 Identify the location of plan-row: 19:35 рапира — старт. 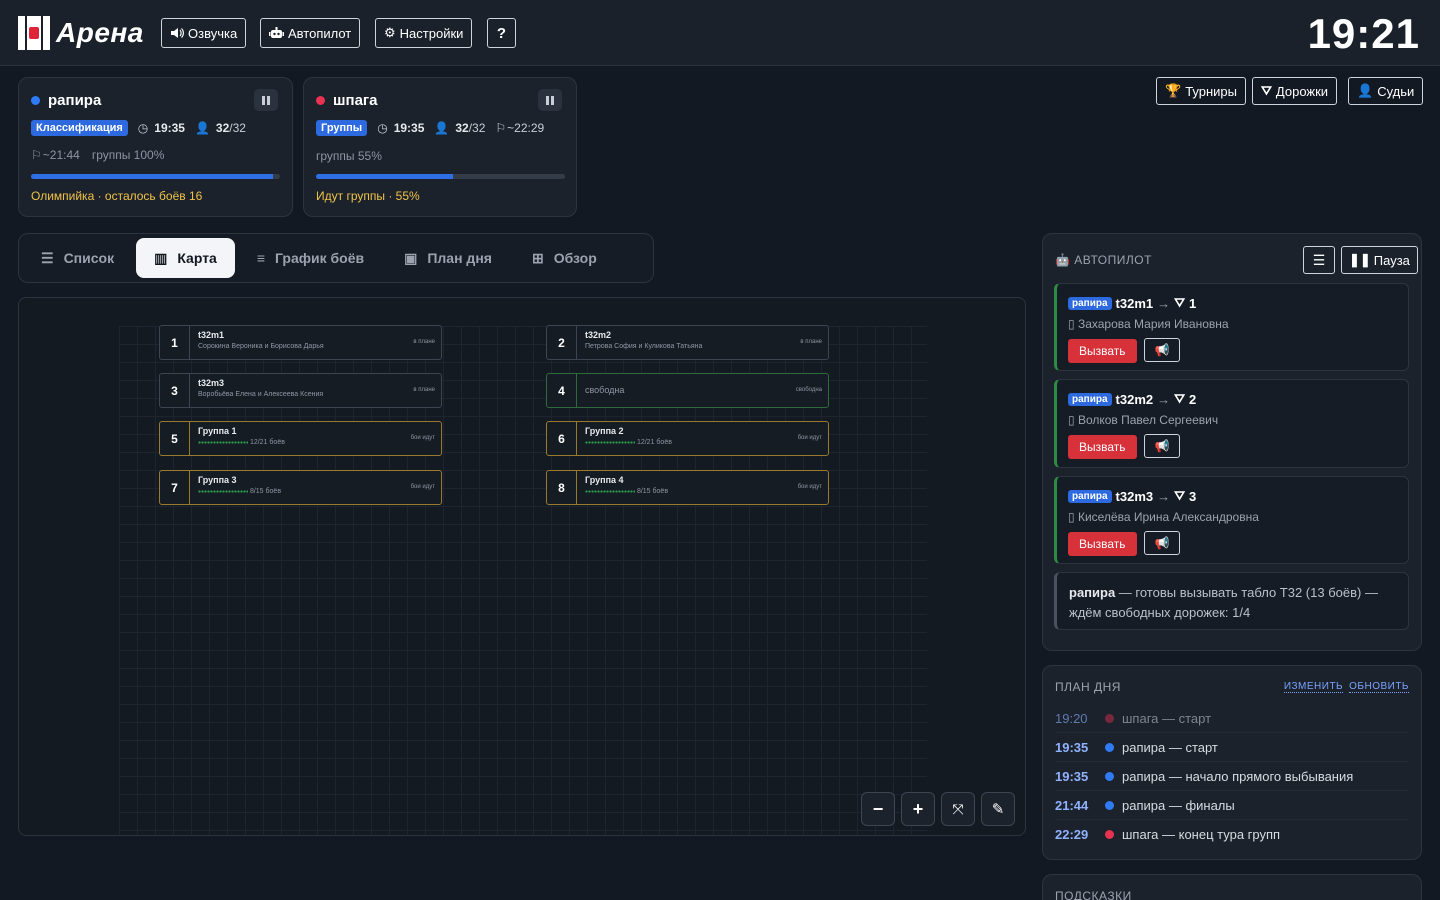
(1232, 747).